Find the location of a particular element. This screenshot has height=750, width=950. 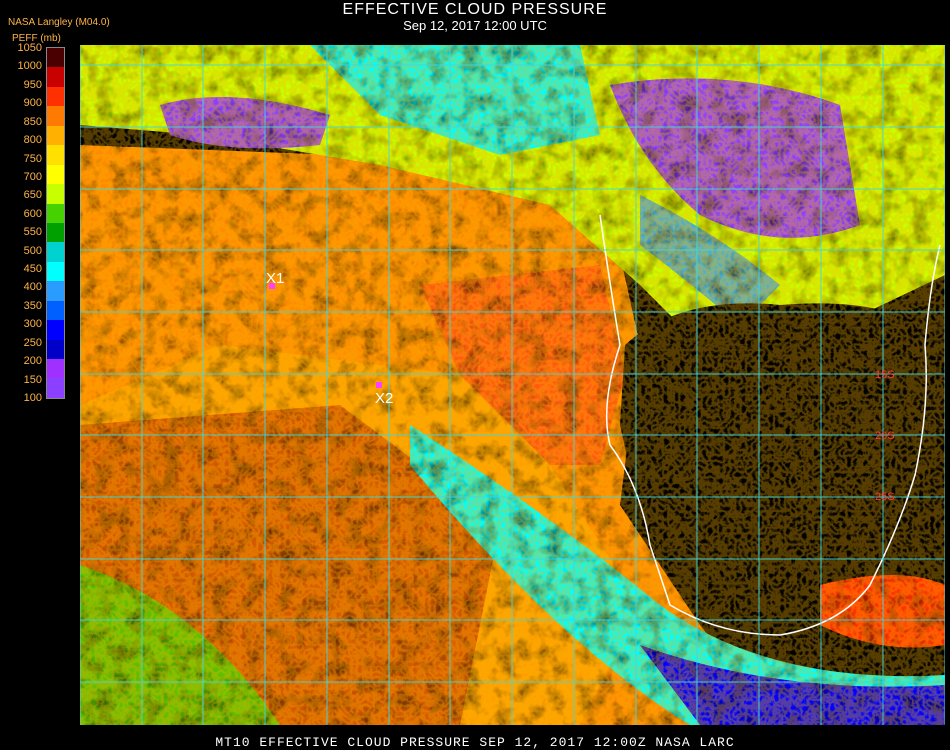

legend-tick-label: 250 is located at coordinates (32, 342).